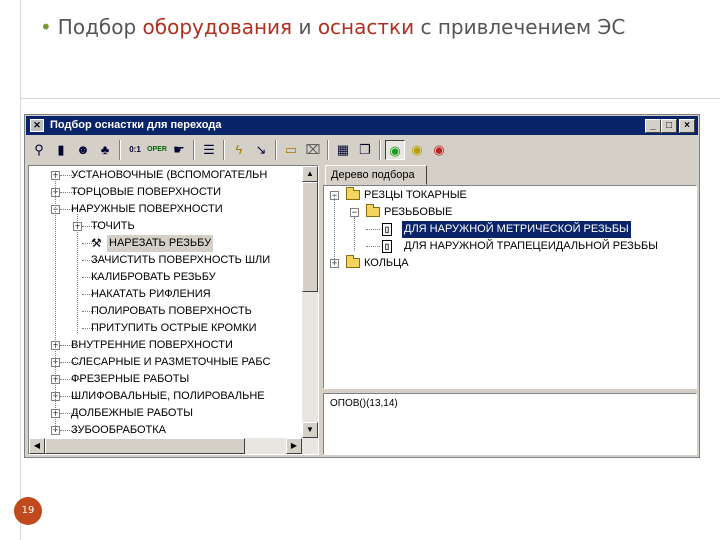 The width and height of the screenshot is (720, 540). What do you see at coordinates (395, 150) in the screenshot?
I see `tool-green-circle-icon: ◉` at bounding box center [395, 150].